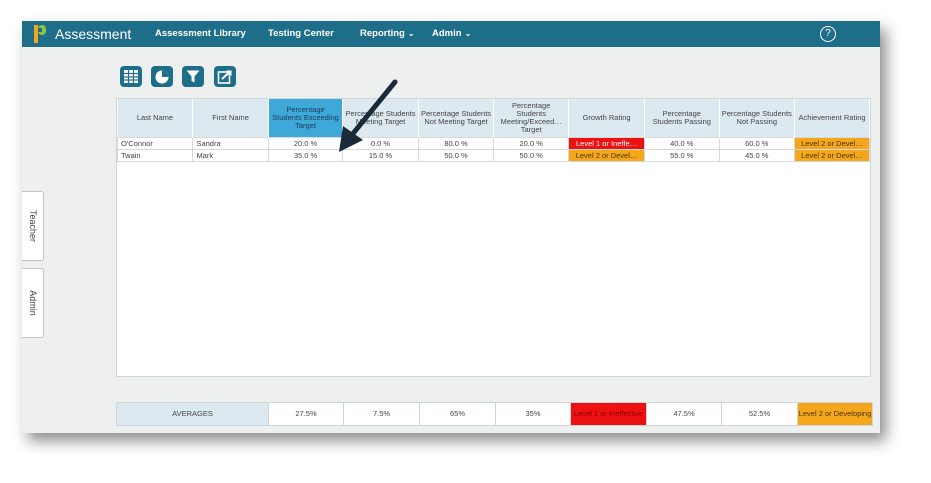  Describe the element at coordinates (368, 115) in the screenshot. I see `annotation-arrow-icon` at that location.